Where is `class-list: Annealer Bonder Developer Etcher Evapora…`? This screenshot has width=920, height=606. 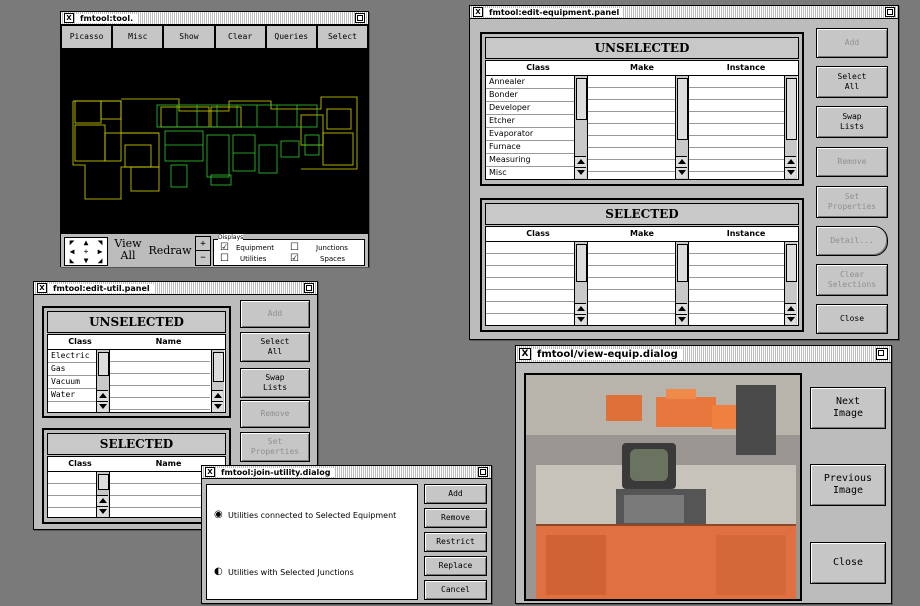 class-list: Annealer Bonder Developer Etcher Evapora… is located at coordinates (530, 127).